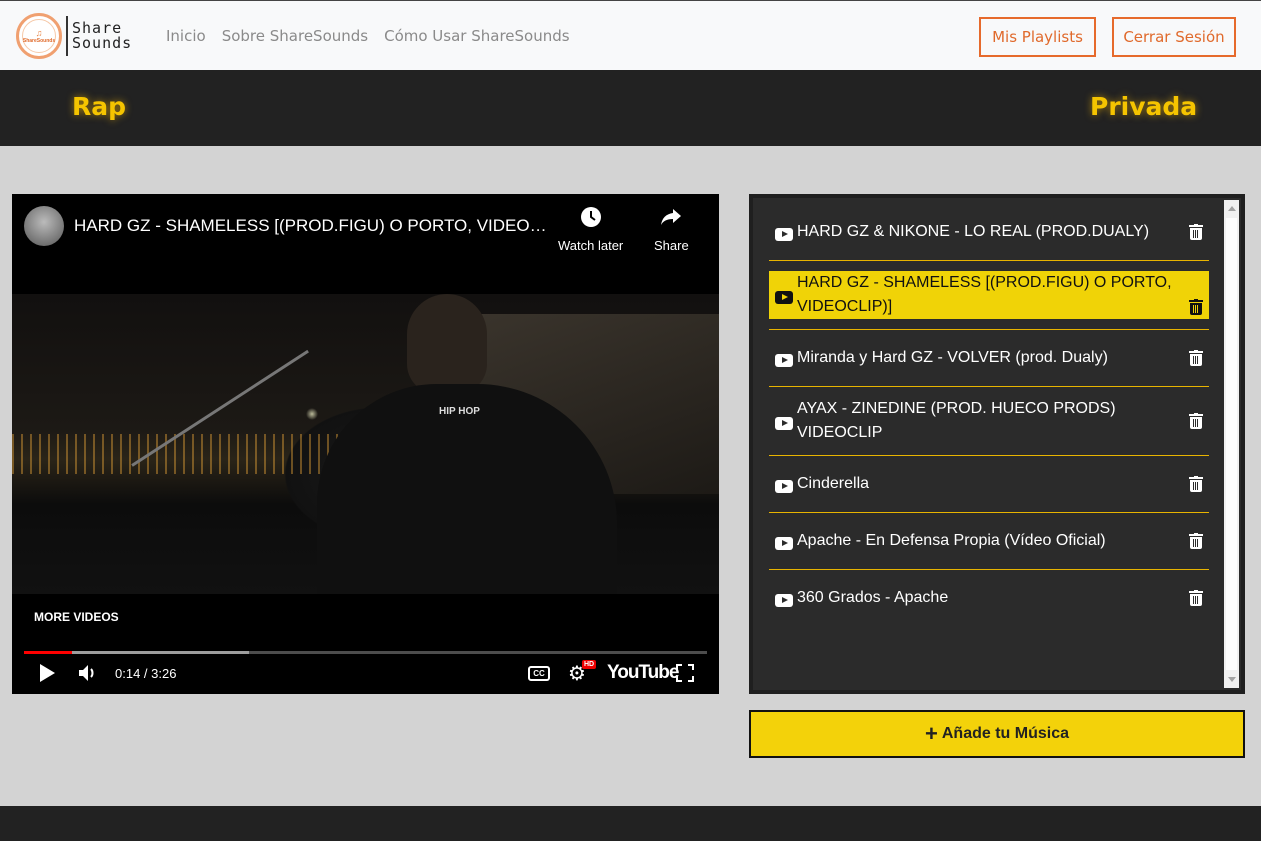 The image size is (1261, 841). Describe the element at coordinates (1144, 106) in the screenshot. I see `playlist-visibility: Privada` at that location.